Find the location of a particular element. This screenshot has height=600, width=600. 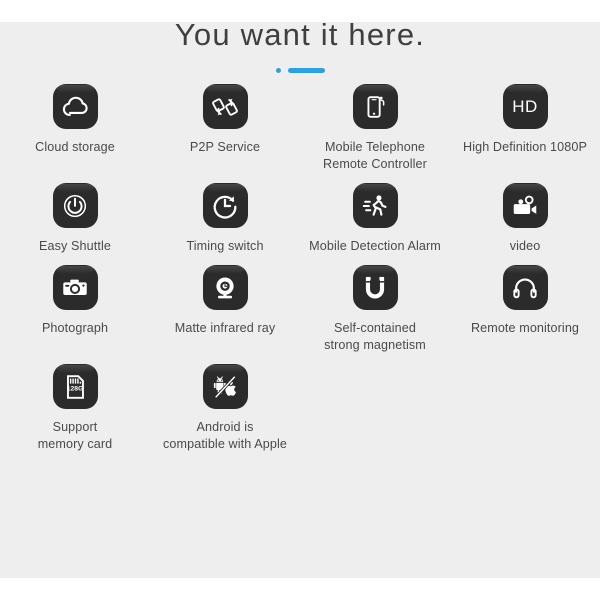

feature-label: Cloud storage is located at coordinates (75, 147).